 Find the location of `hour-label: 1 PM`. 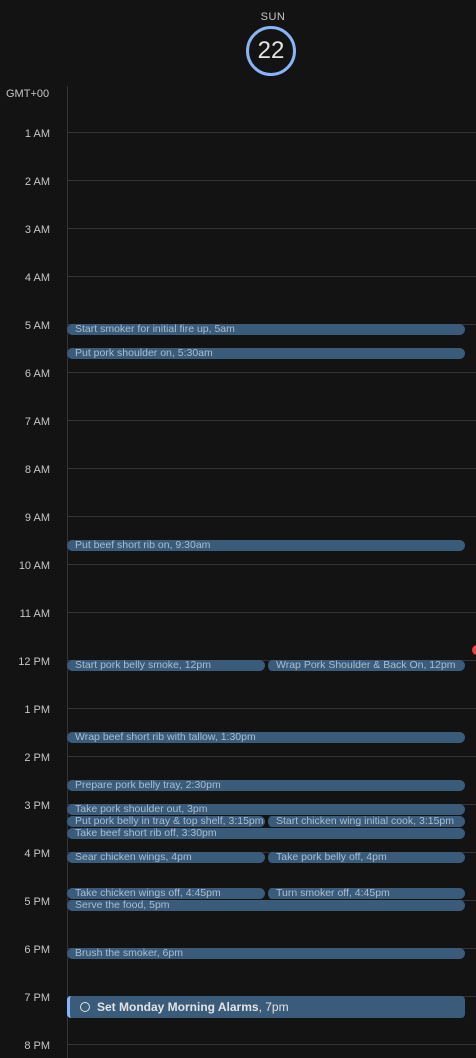

hour-label: 1 PM is located at coordinates (37, 710).